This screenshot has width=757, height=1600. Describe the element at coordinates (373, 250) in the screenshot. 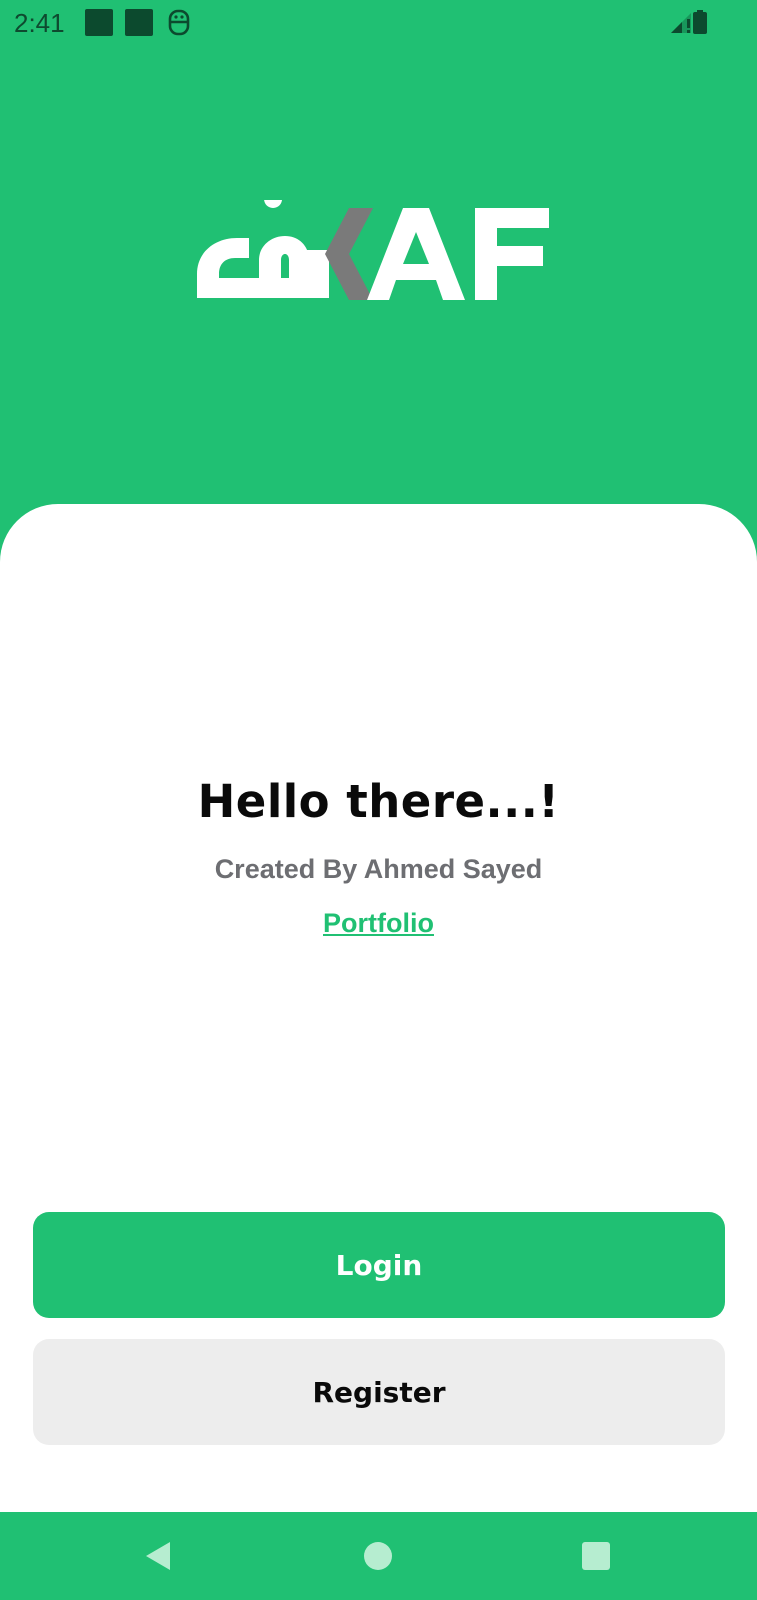

I see `kaf-logo` at that location.